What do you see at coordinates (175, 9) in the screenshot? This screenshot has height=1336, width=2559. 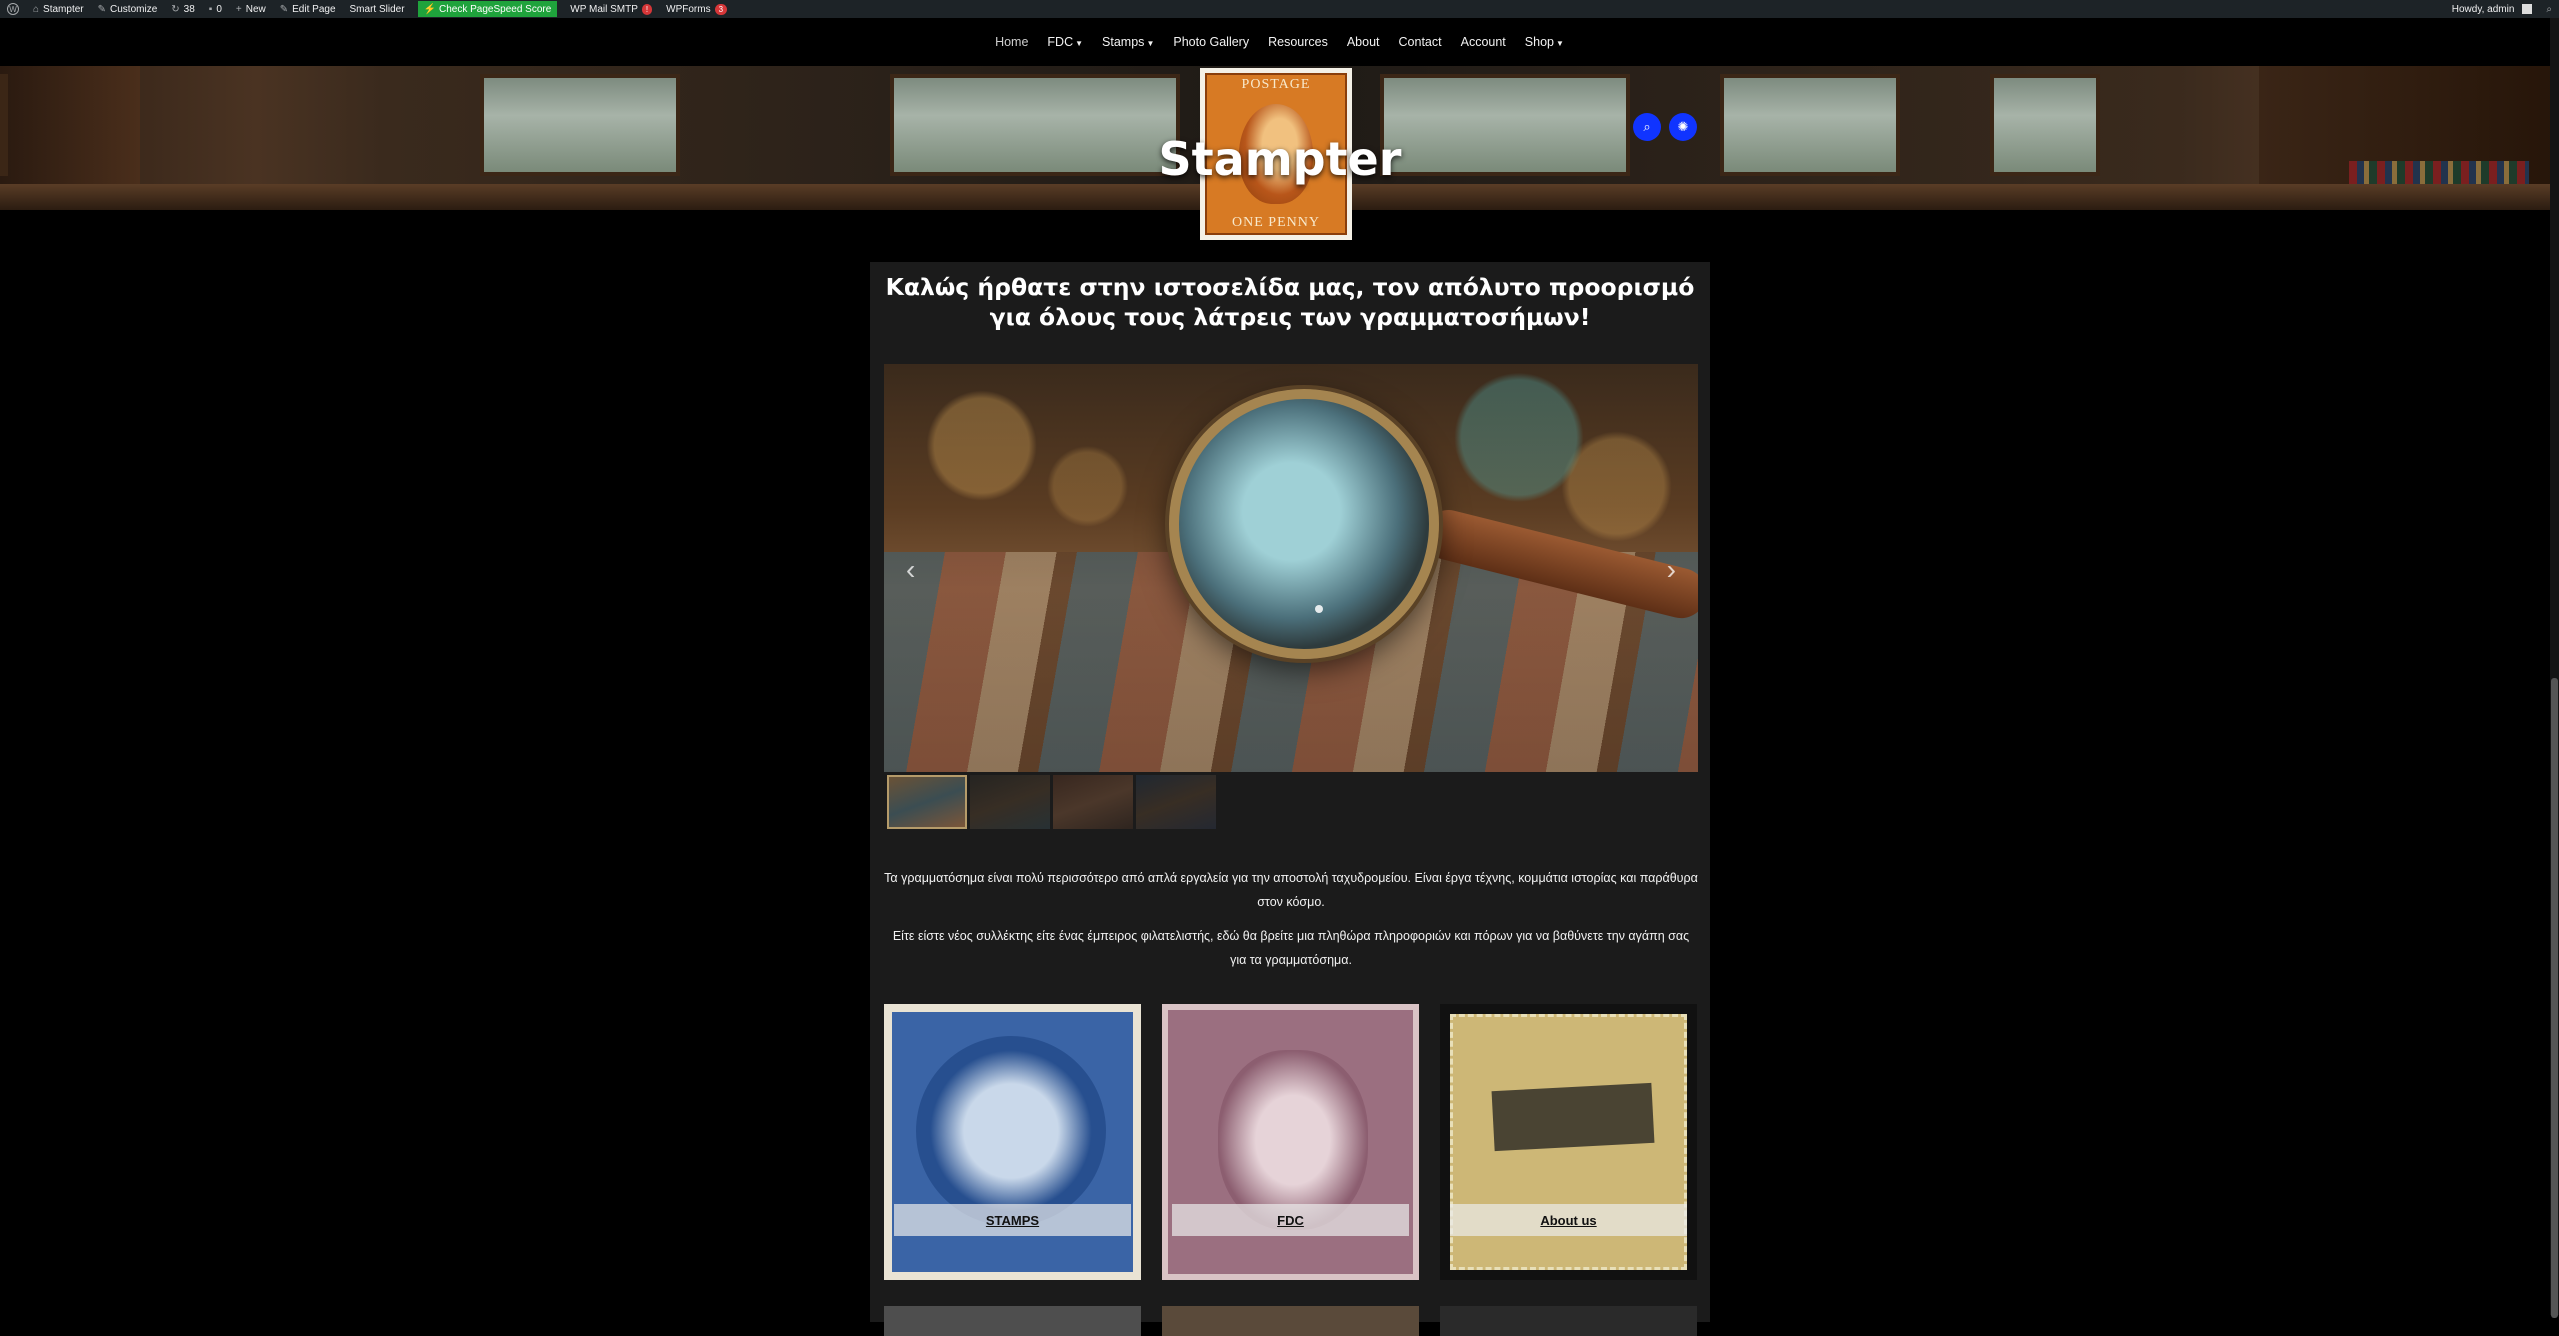 I see `updates-icon: ↻` at bounding box center [175, 9].